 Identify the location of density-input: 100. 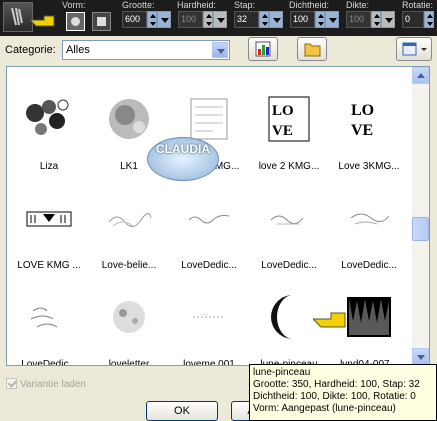
(302, 19).